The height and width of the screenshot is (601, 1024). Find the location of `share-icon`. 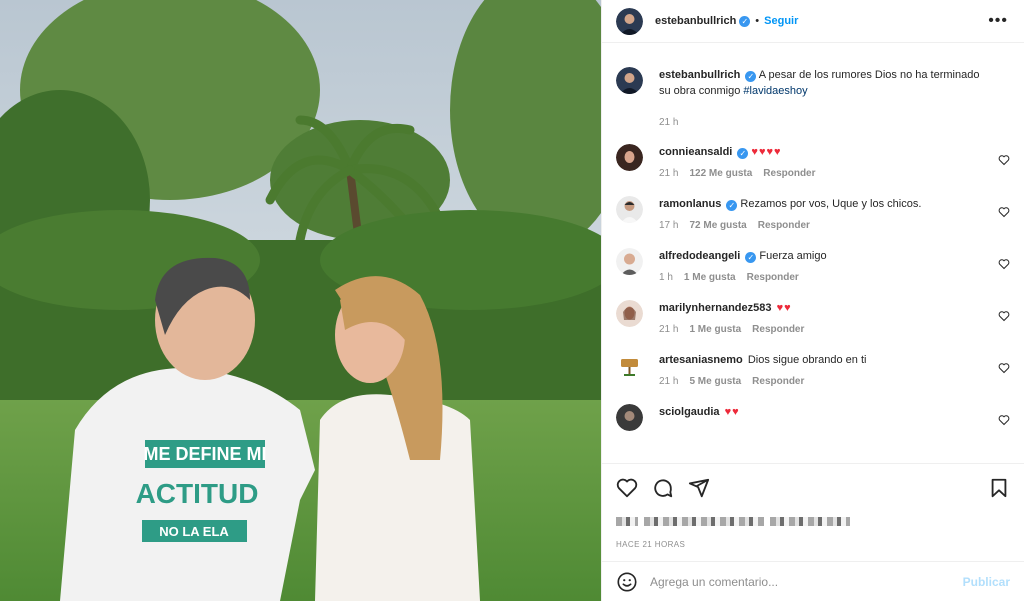

share-icon is located at coordinates (699, 488).